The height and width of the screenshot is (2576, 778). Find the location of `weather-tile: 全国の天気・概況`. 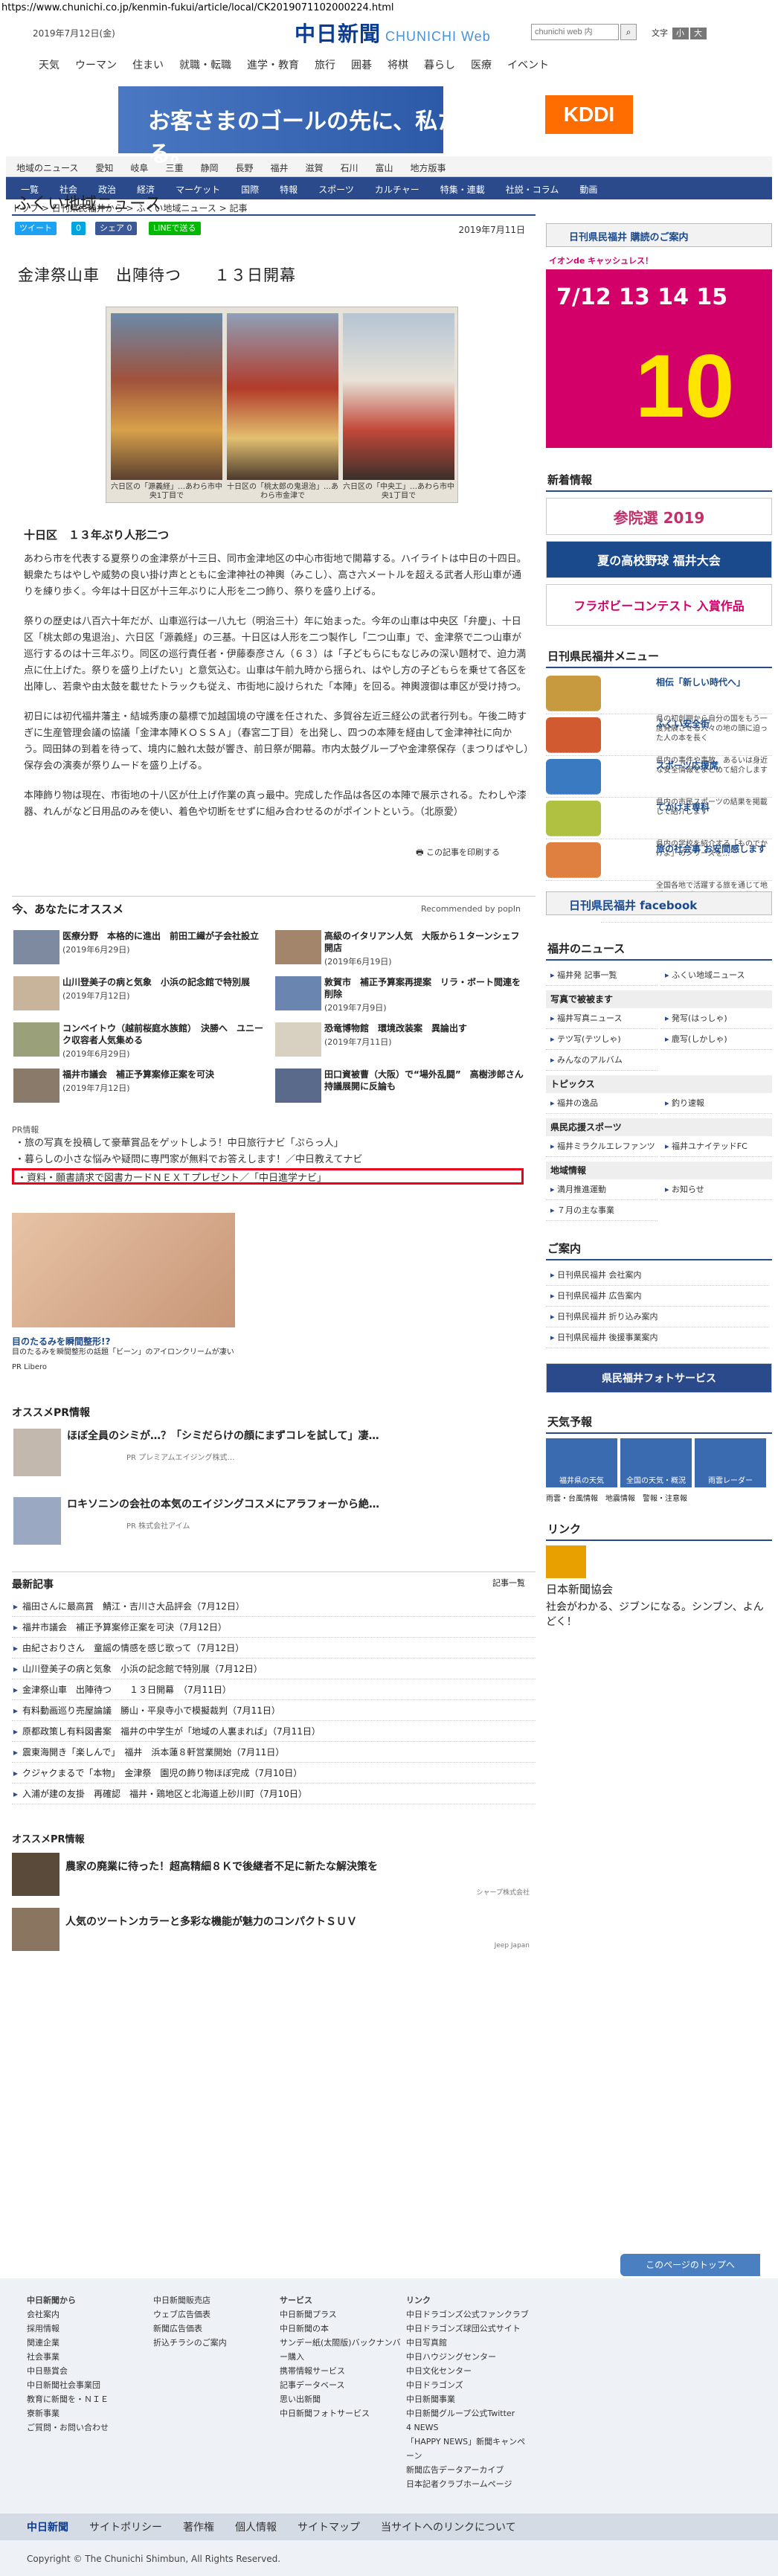

weather-tile: 全国の天気・概況 is located at coordinates (656, 1463).